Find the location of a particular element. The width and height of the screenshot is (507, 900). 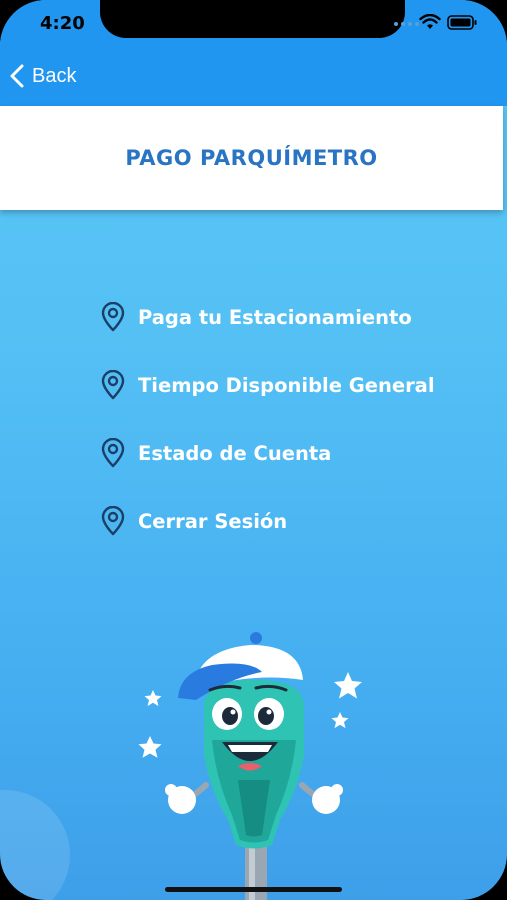

parking-meter-mascot-illustration is located at coordinates (250, 766).